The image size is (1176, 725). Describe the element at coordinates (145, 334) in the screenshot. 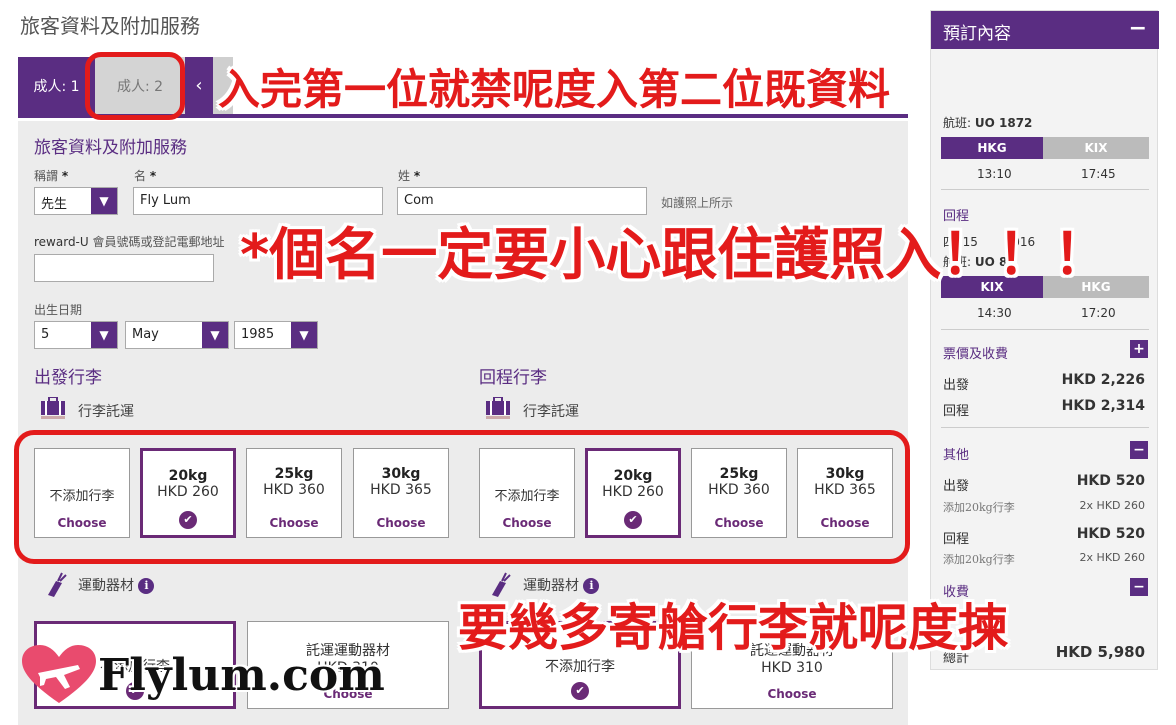

I see `dob-month-value: May` at that location.